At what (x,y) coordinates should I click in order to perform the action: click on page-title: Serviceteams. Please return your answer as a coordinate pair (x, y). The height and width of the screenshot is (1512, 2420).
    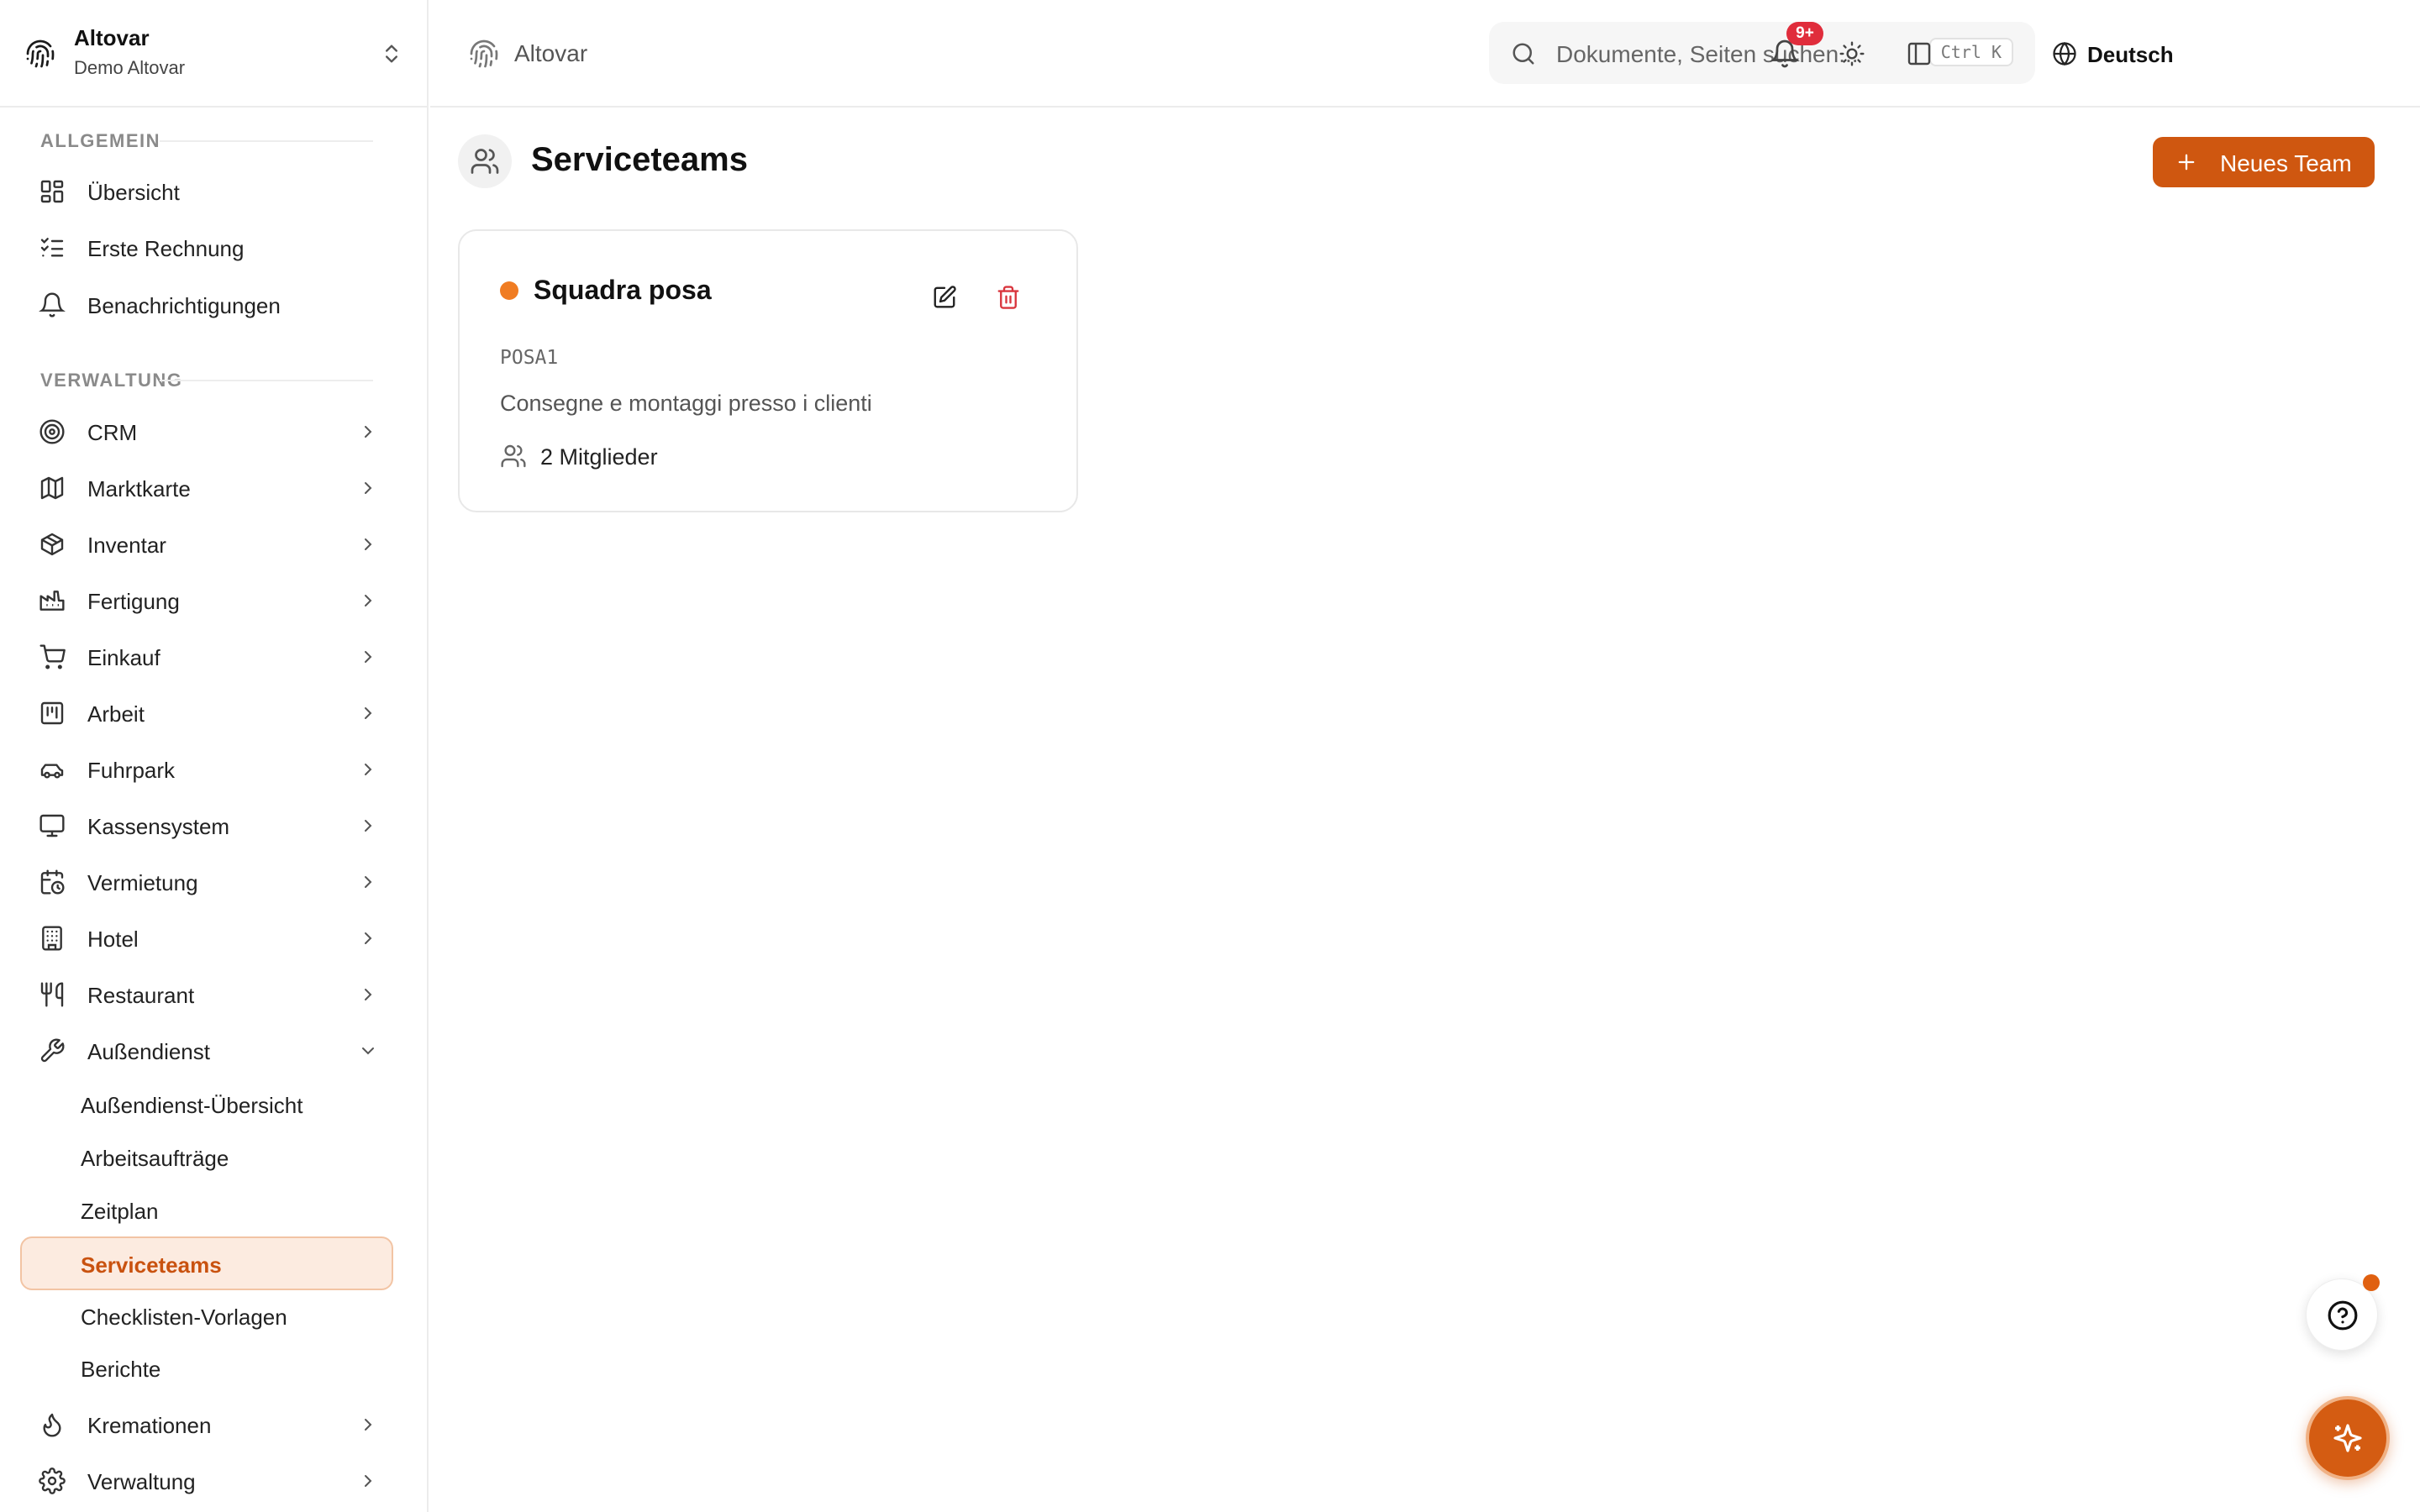
    Looking at the image, I should click on (639, 159).